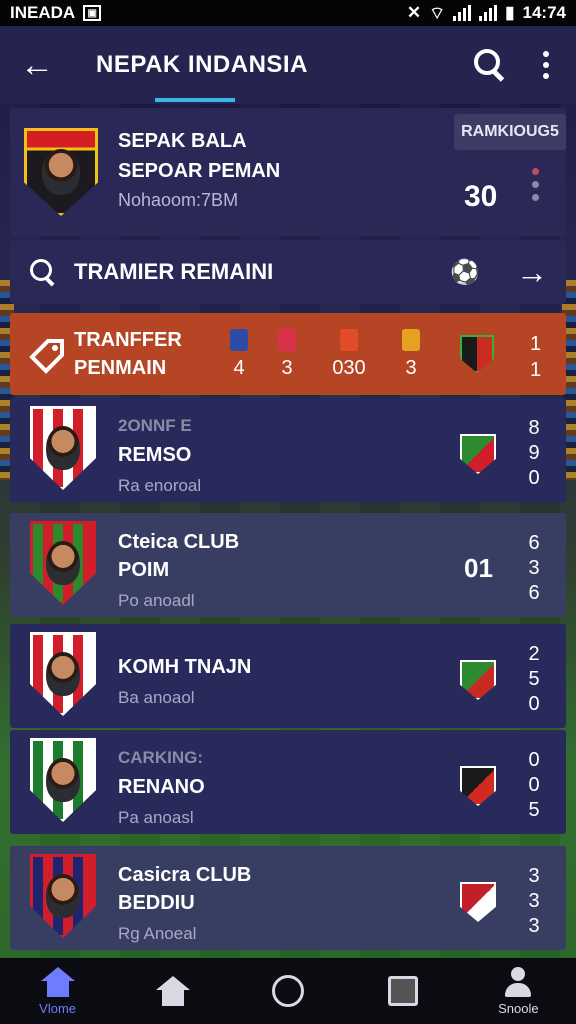  I want to click on mute-icon: ✕, so click(414, 12).